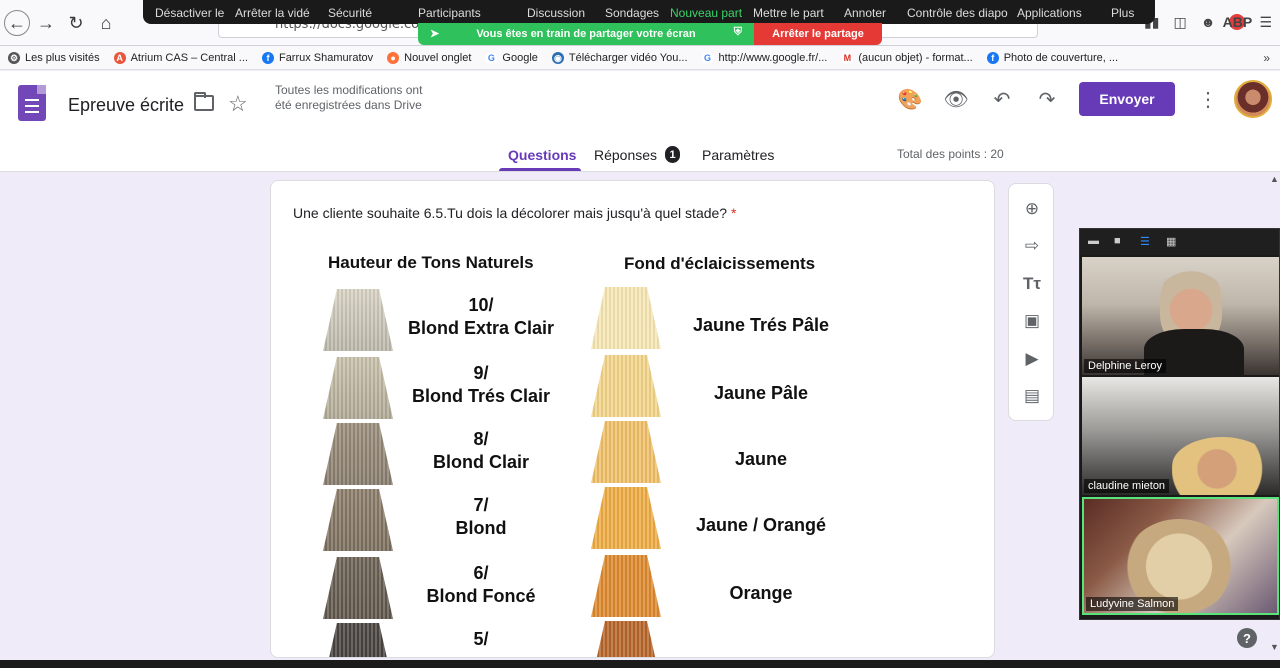 Image resolution: width=1280 pixels, height=668 pixels. I want to click on lightening-base-name: Jaune, so click(761, 459).